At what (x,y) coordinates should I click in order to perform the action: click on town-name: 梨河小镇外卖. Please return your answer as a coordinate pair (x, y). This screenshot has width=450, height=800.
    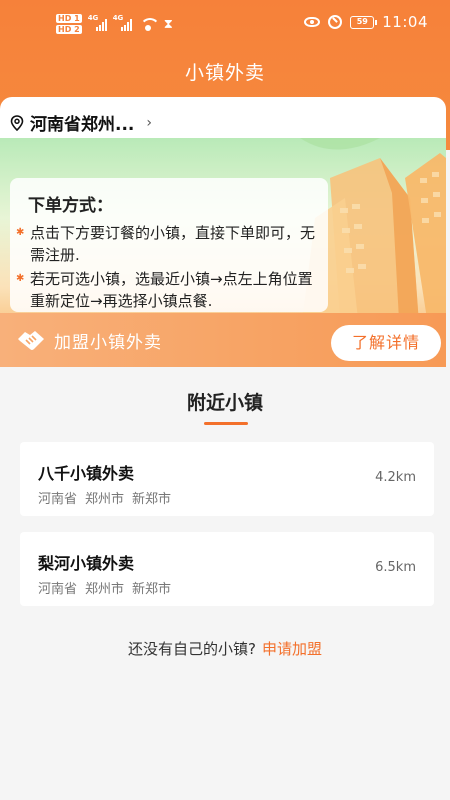
    Looking at the image, I should click on (86, 563).